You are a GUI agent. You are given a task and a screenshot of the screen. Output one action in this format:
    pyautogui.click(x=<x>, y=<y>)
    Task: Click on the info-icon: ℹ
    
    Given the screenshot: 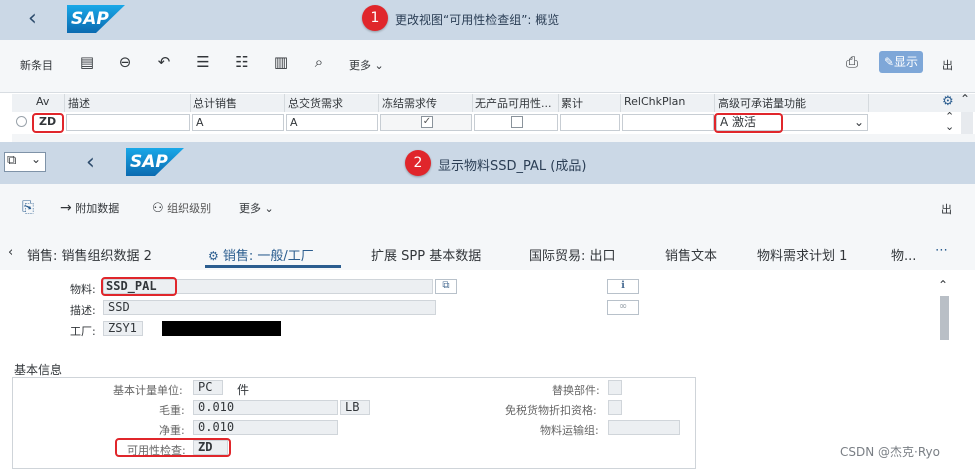 What is the action you would take?
    pyautogui.click(x=623, y=286)
    